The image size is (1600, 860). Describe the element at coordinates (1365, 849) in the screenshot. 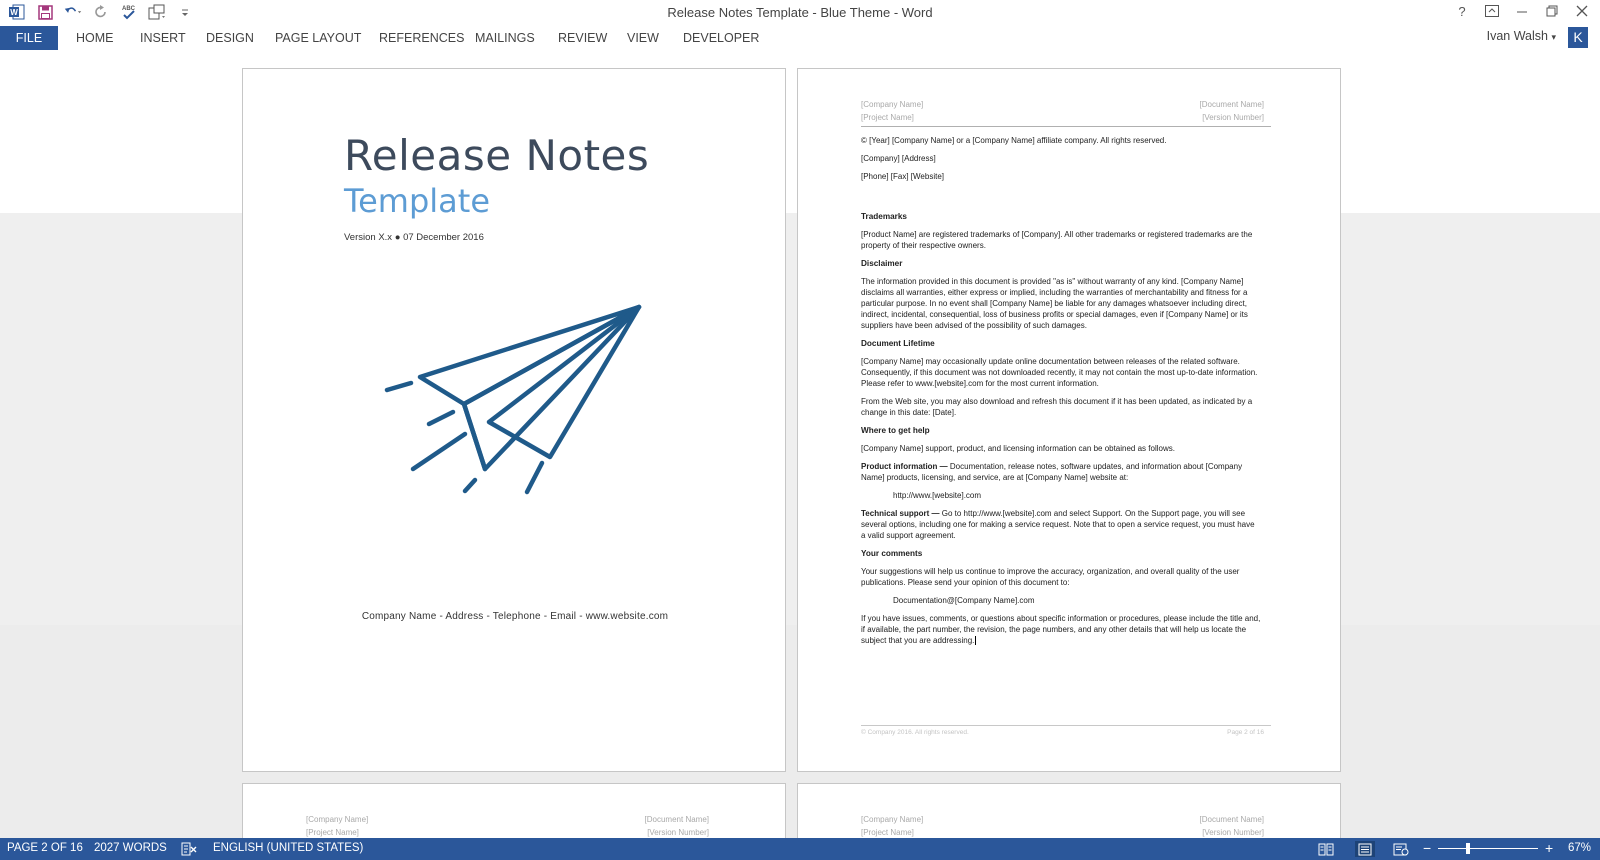

I see `print-layout-icon` at that location.